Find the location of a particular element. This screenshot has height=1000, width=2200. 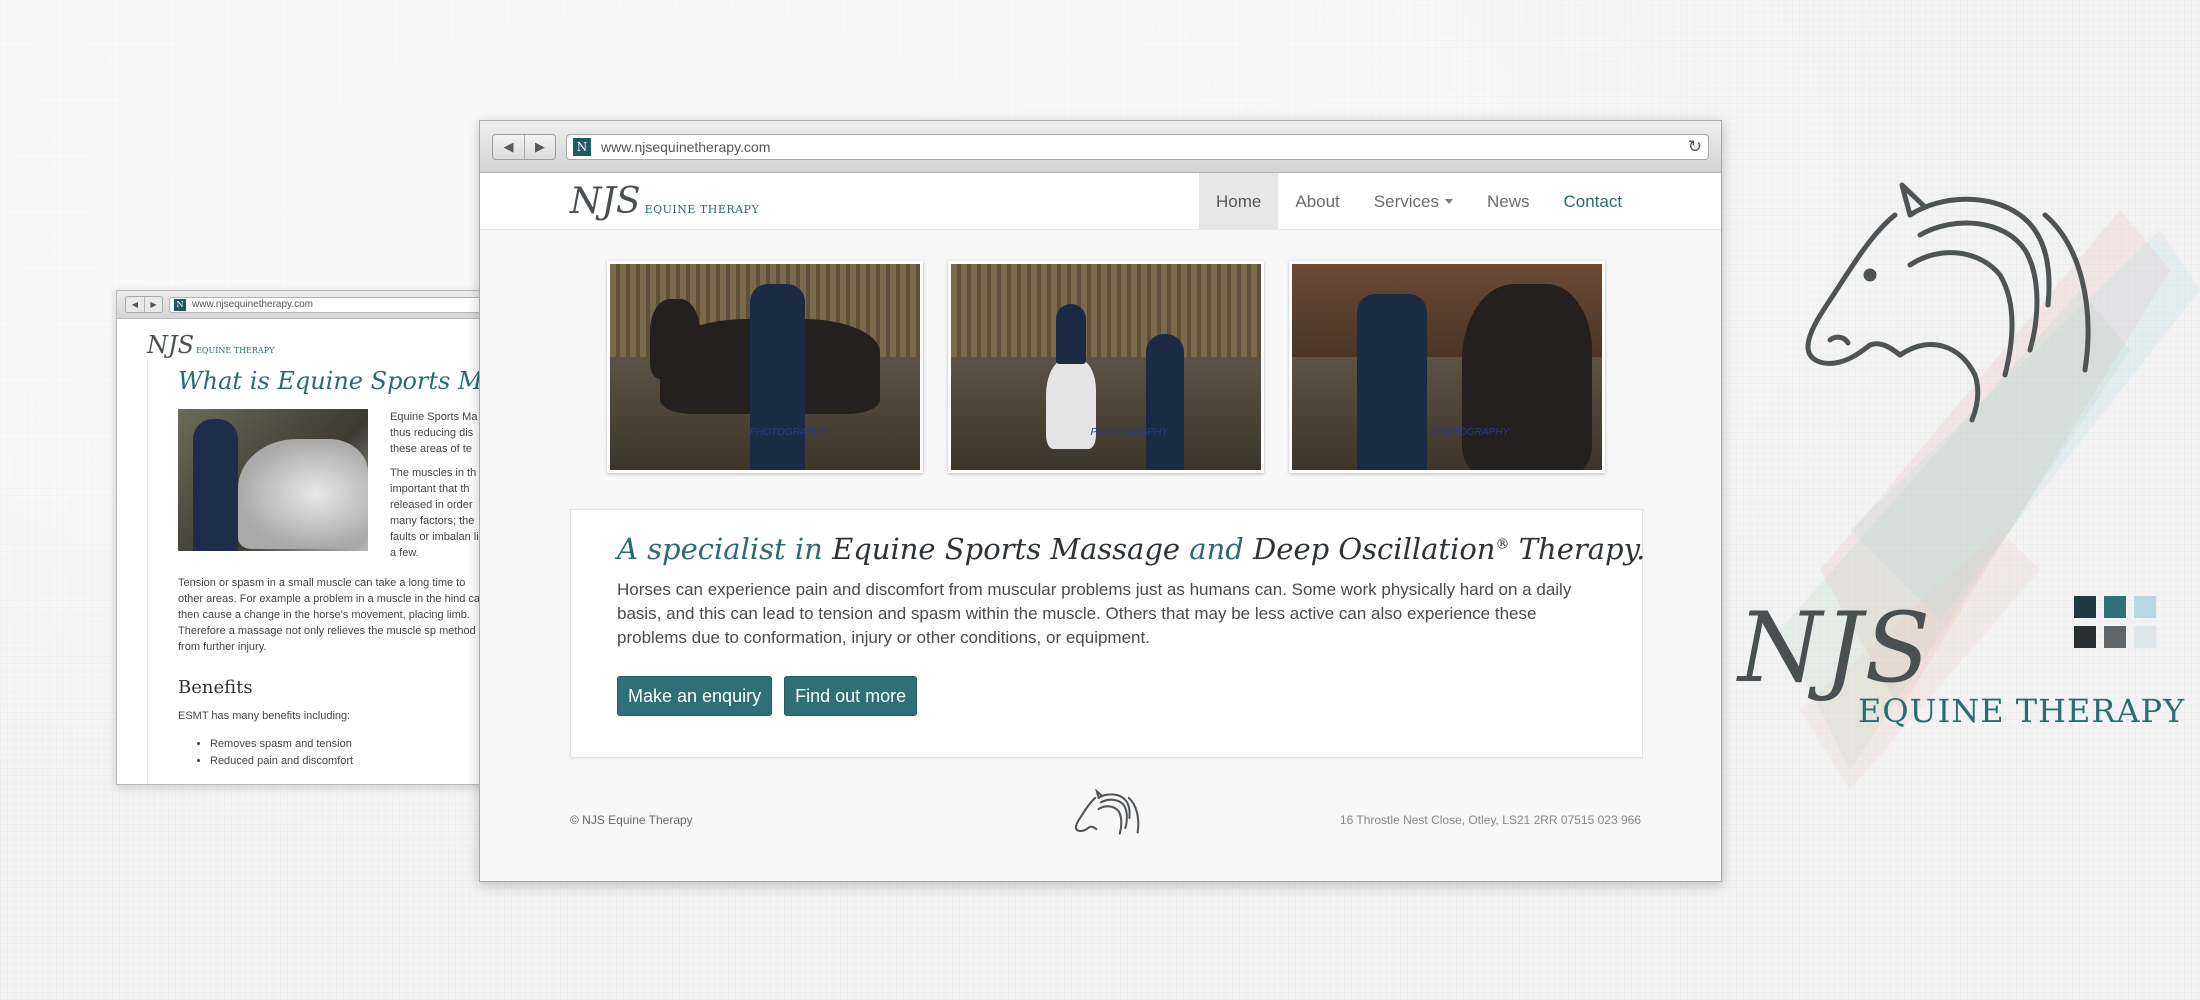

caret-down-icon is located at coordinates (1448, 201).